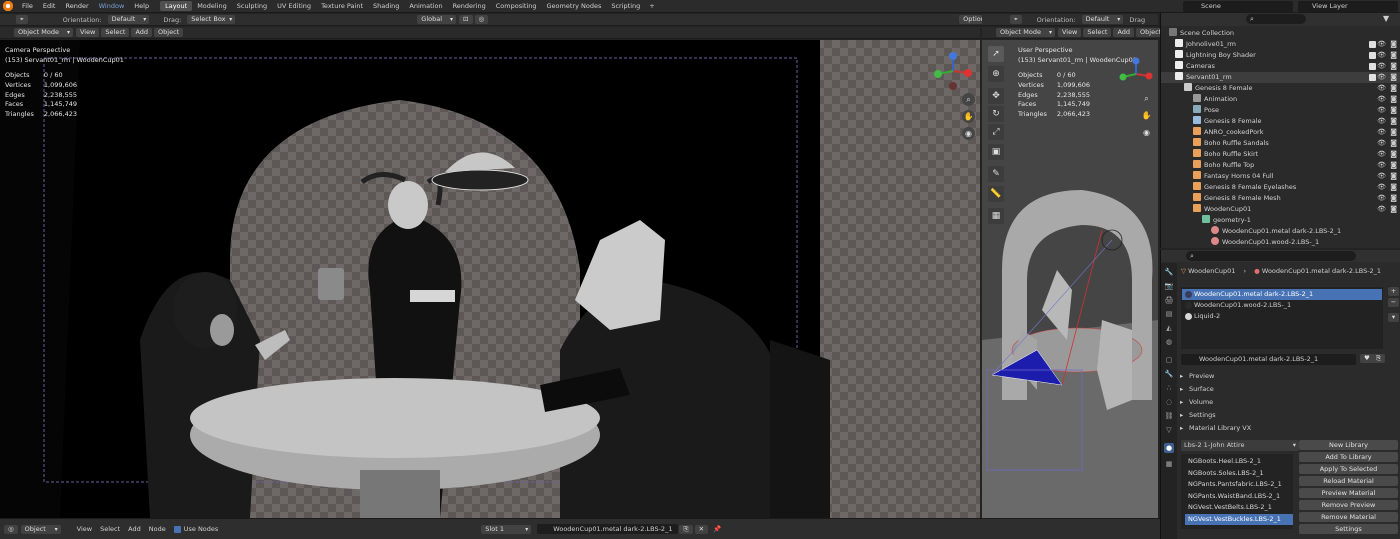 The width and height of the screenshot is (1400, 539). What do you see at coordinates (1239, 496) in the screenshot?
I see `library-item: NGPants.WaistBand.LBS-2_1` at bounding box center [1239, 496].